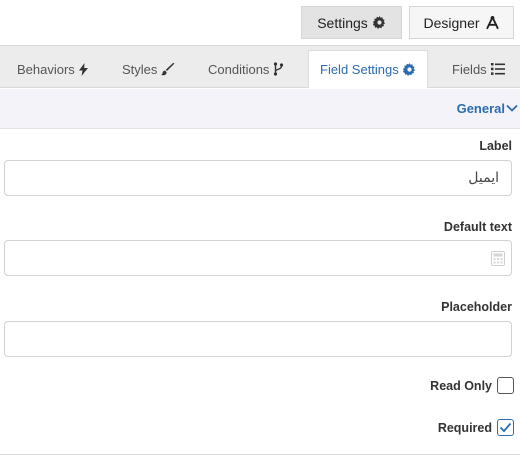 The image size is (520, 457). Describe the element at coordinates (260, 109) in the screenshot. I see `general-section-header: General` at that location.